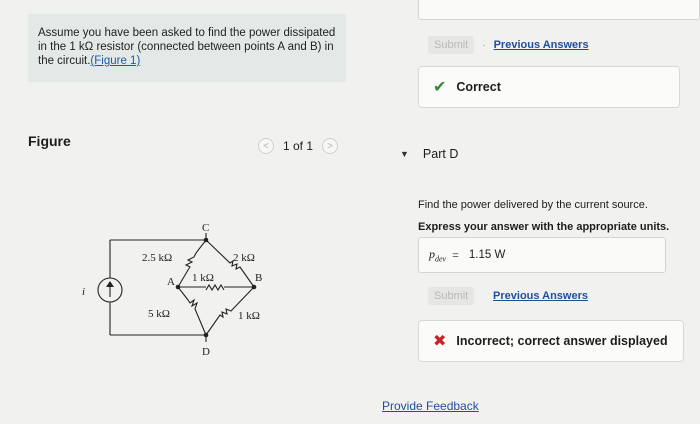 The height and width of the screenshot is (424, 700). What do you see at coordinates (157, 258) in the screenshot?
I see `label-r-ac: 2.5 kΩ` at bounding box center [157, 258].